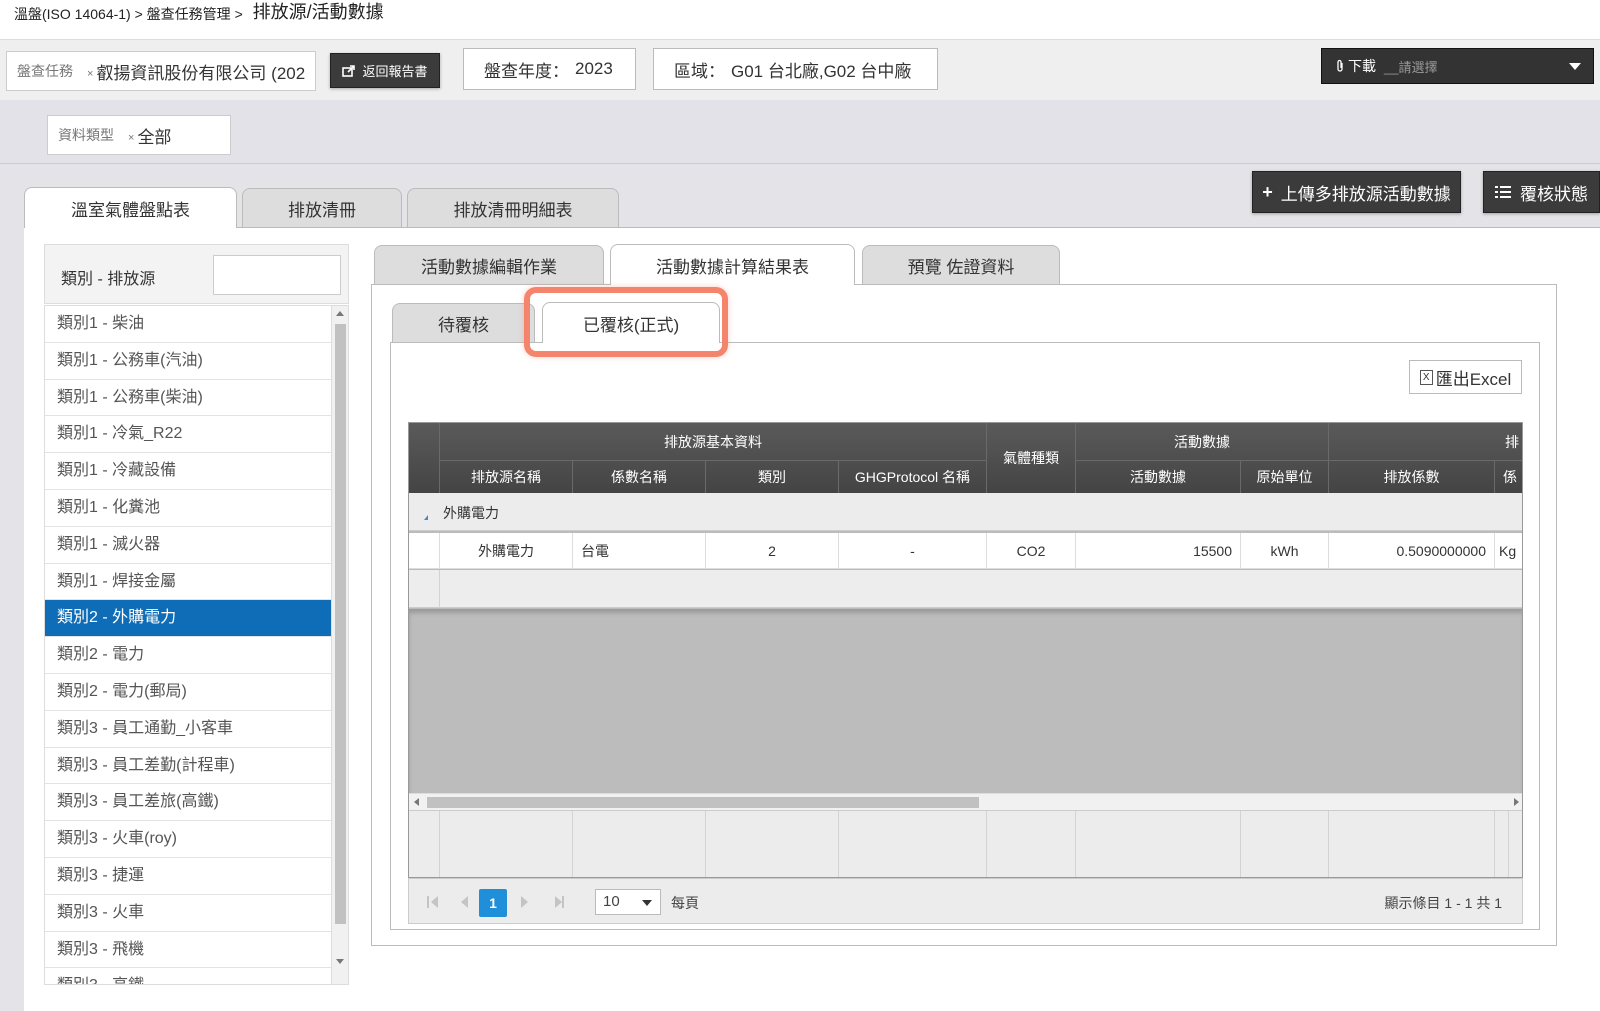  What do you see at coordinates (1340, 65) in the screenshot?
I see `paperclip-icon` at bounding box center [1340, 65].